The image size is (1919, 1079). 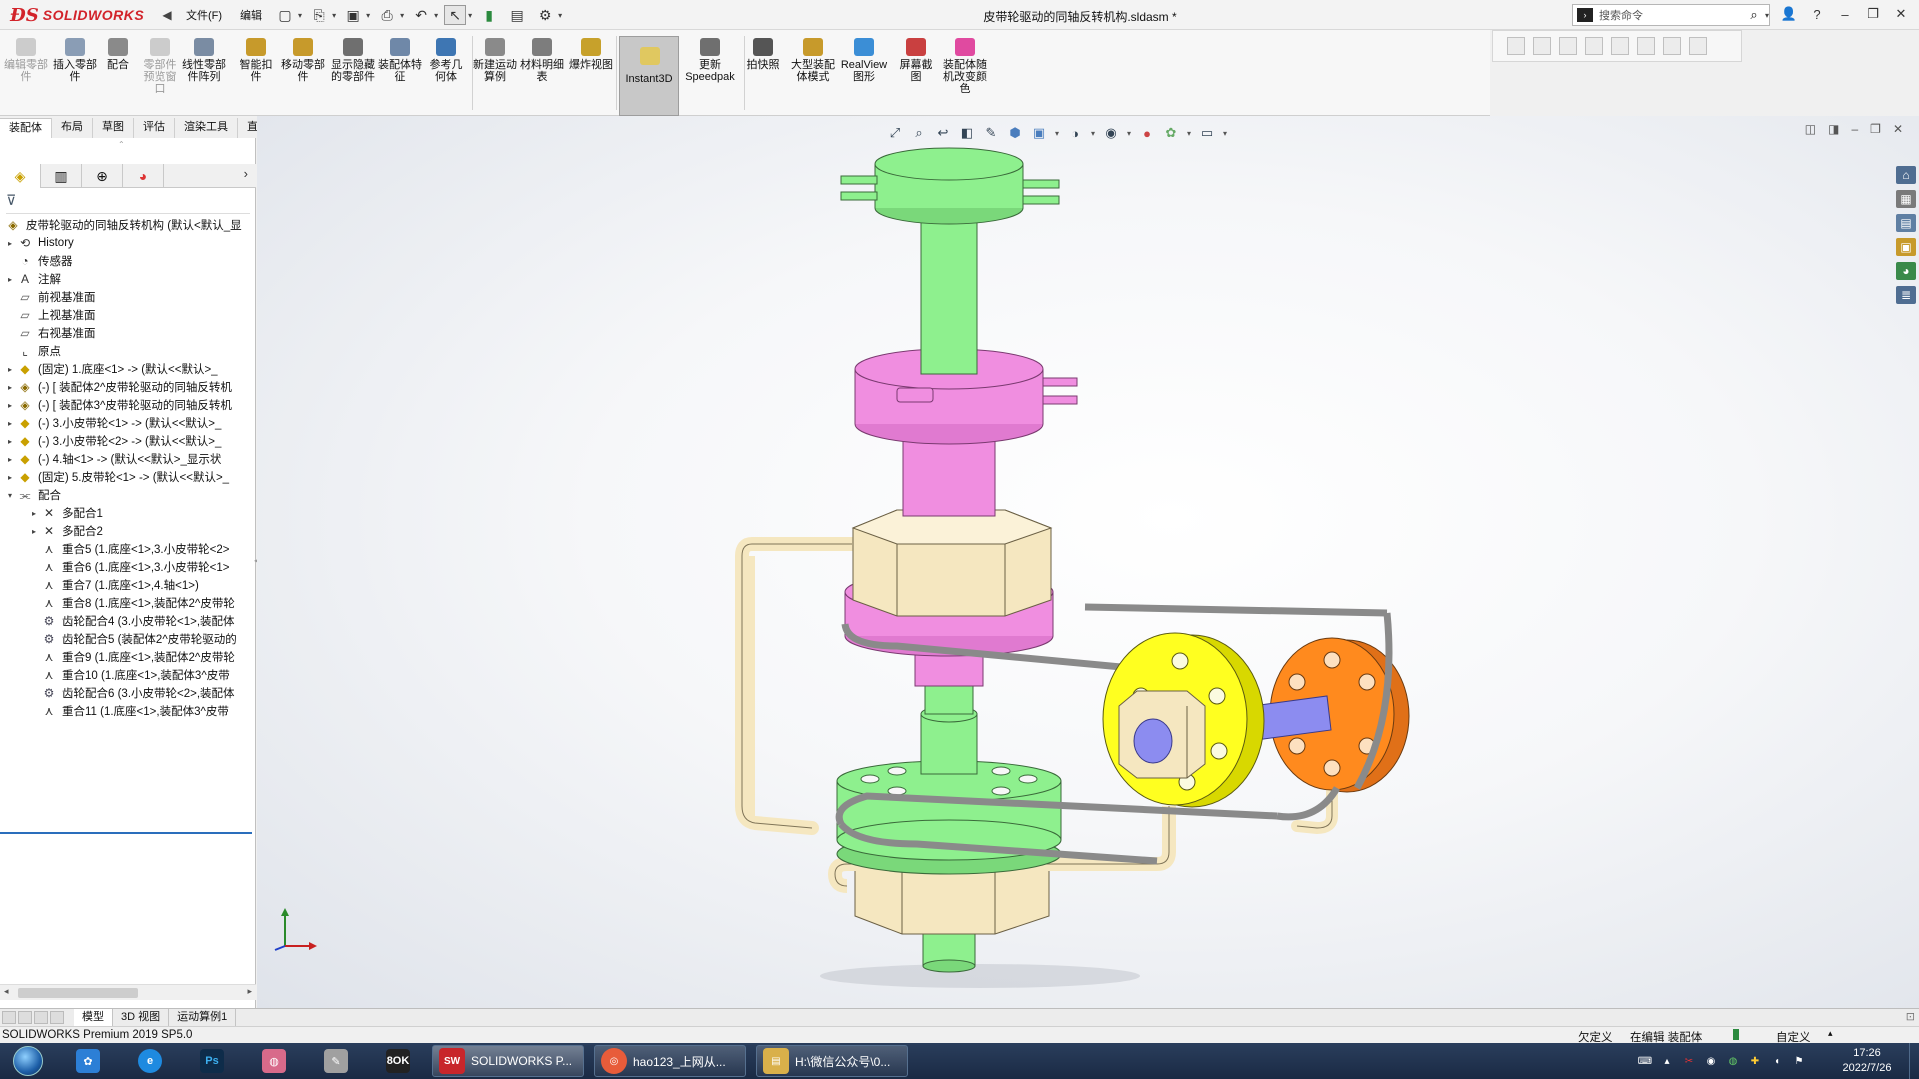 I want to click on tab-propertymanager: ▥, so click(x=61, y=176).